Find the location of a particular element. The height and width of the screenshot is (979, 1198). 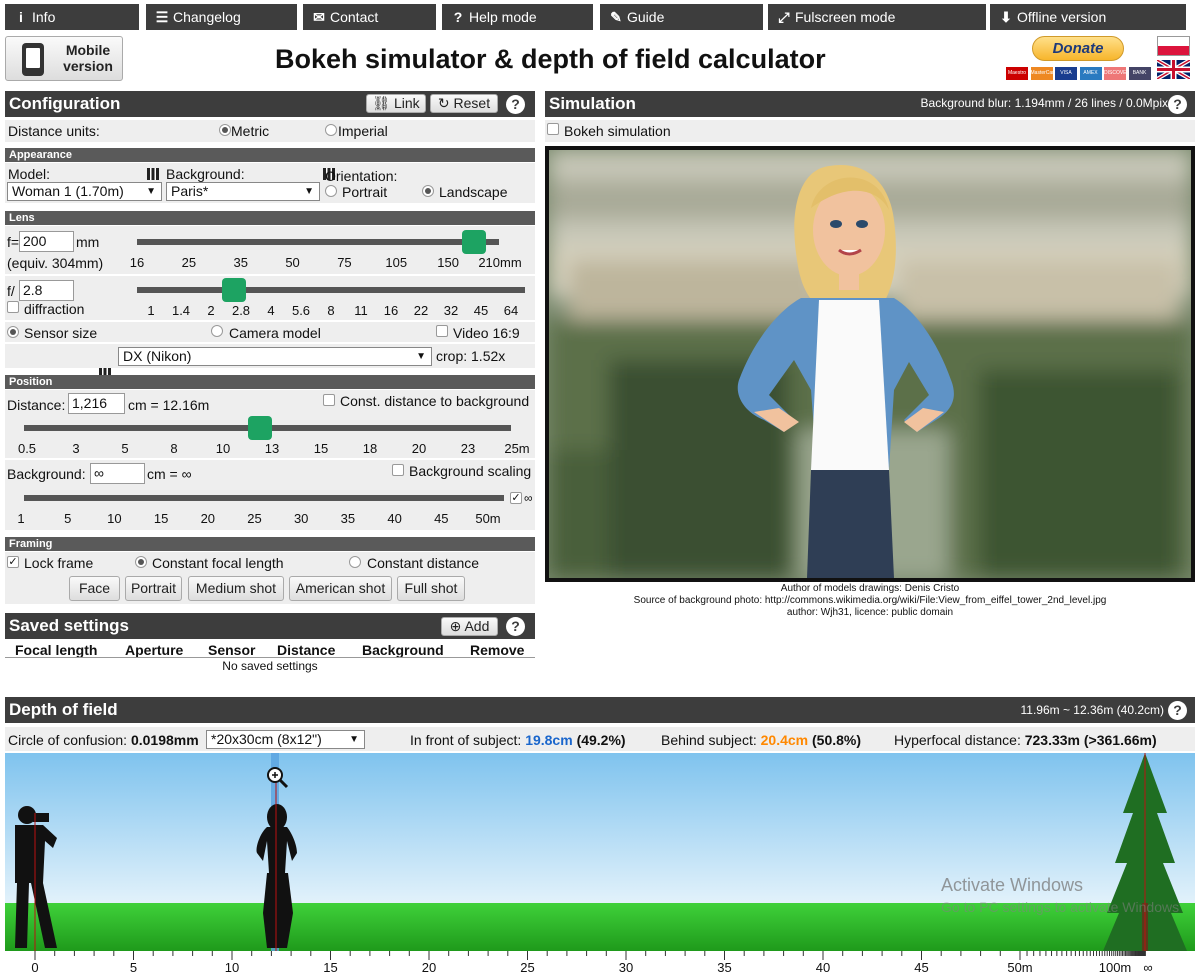

add-button: ⊕ Add is located at coordinates (469, 626).